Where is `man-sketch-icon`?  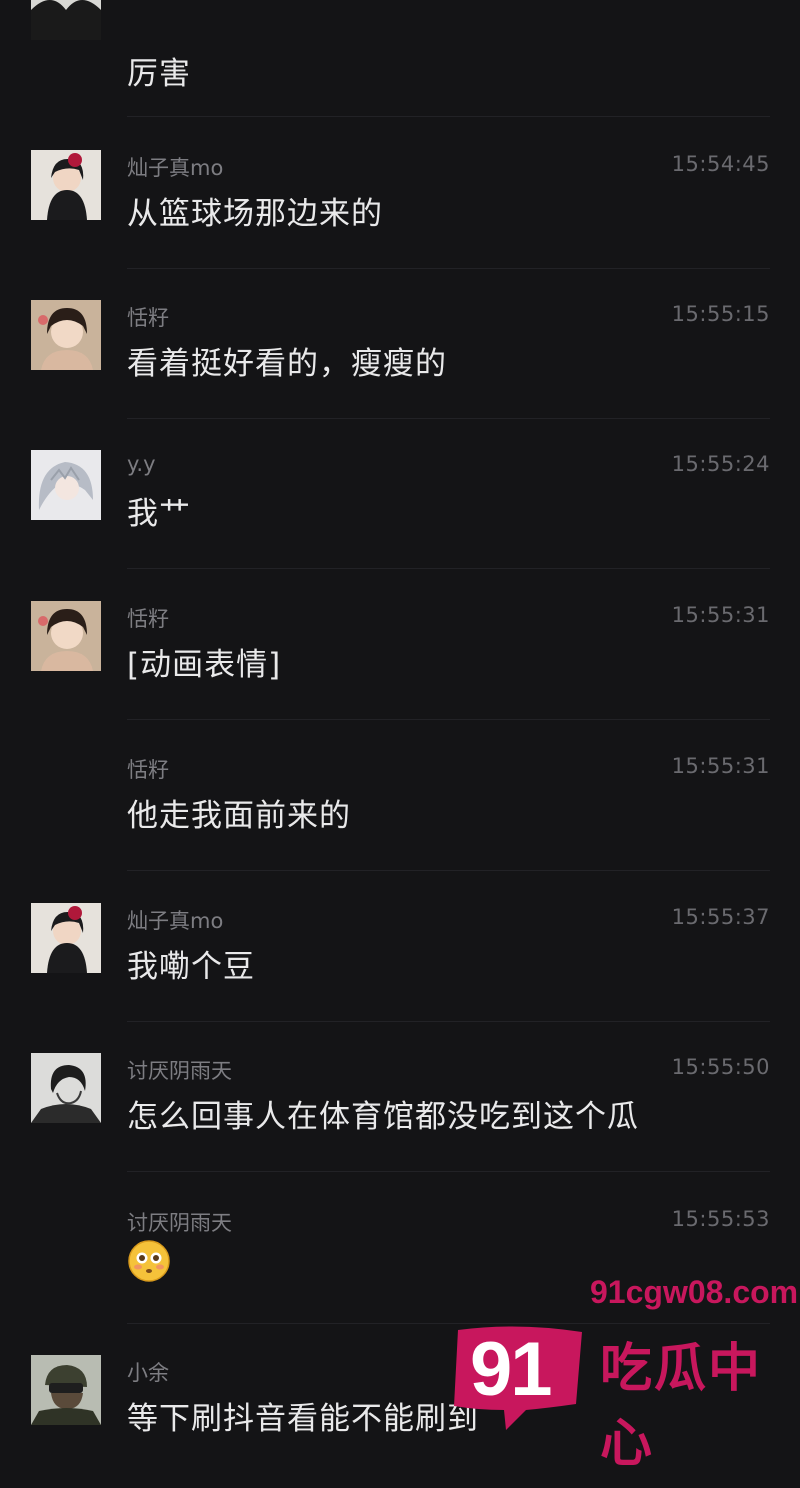
man-sketch-icon is located at coordinates (66, 1088).